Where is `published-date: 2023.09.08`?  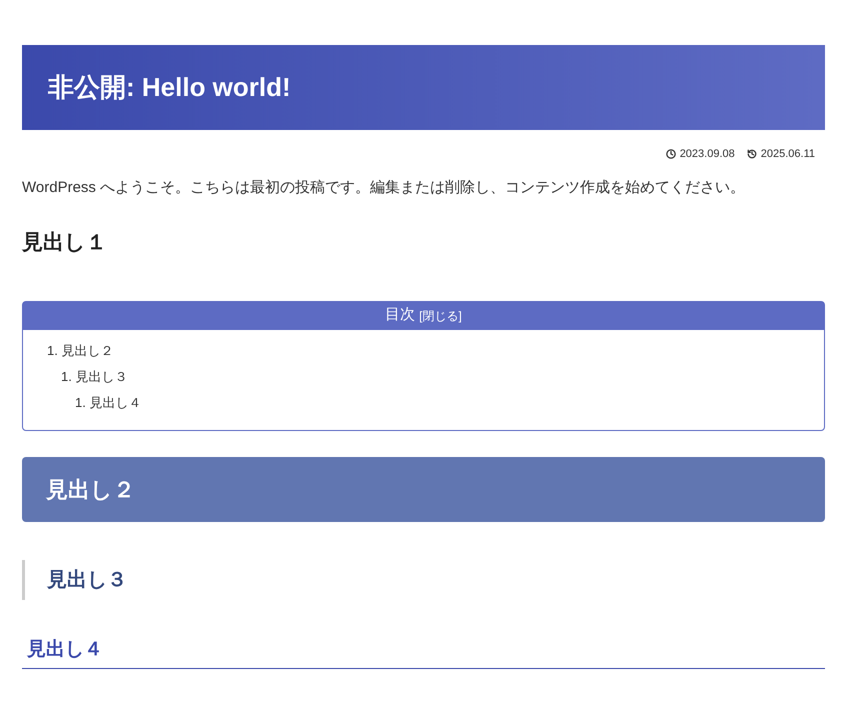 published-date: 2023.09.08 is located at coordinates (707, 154).